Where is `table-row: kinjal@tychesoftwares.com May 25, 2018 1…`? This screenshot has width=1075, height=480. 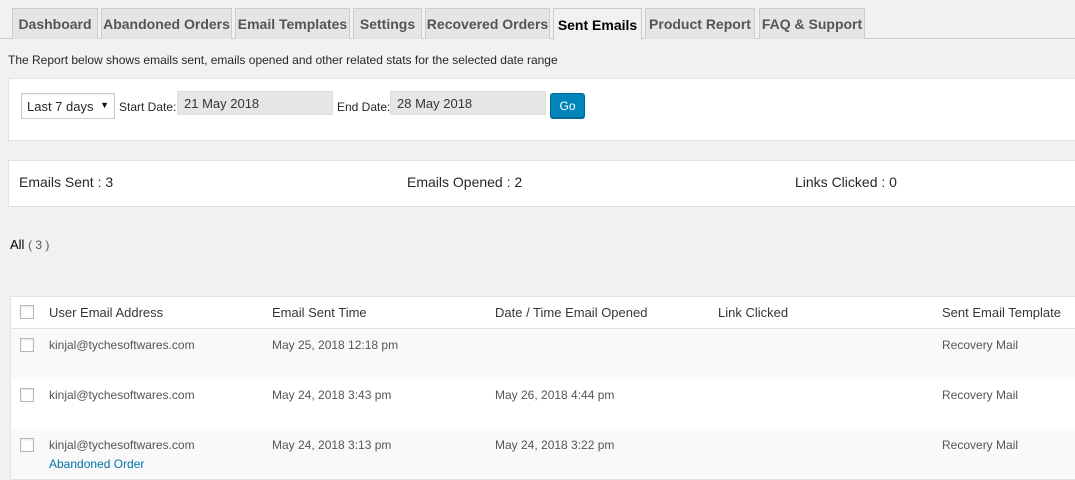 table-row: kinjal@tychesoftwares.com May 25, 2018 1… is located at coordinates (543, 354).